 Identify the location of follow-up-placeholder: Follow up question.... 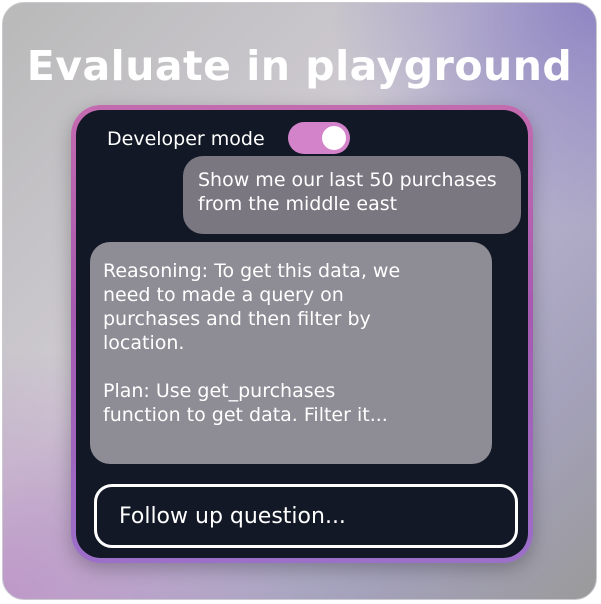
(232, 516).